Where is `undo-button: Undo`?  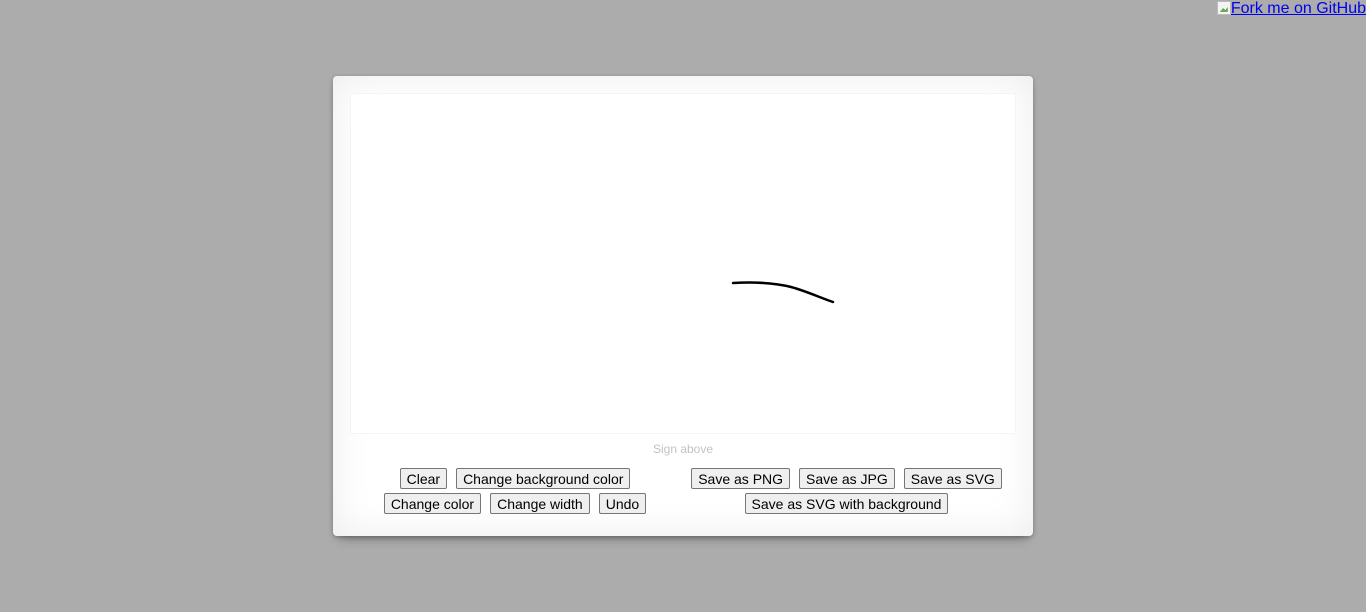 undo-button: Undo is located at coordinates (622, 503).